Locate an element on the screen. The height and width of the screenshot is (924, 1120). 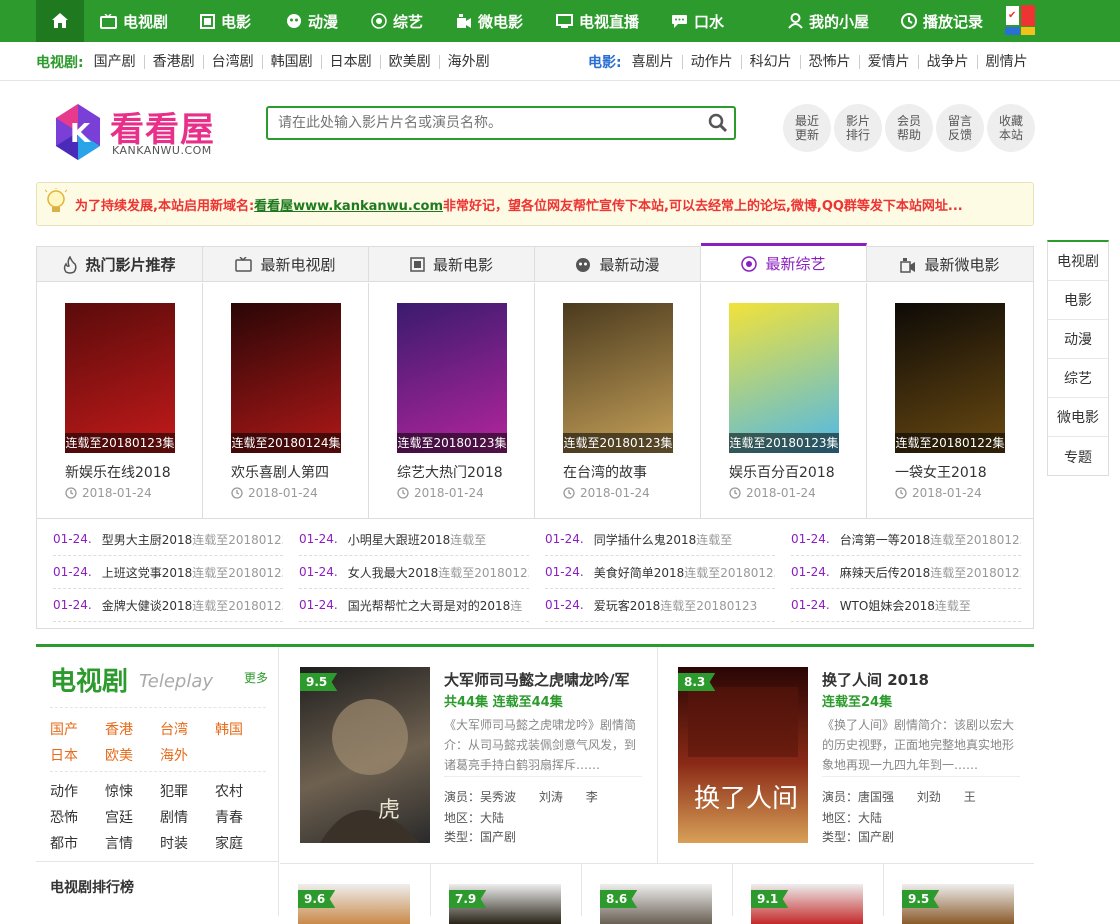
nav-live-tv: 电视直播 is located at coordinates (597, 21).